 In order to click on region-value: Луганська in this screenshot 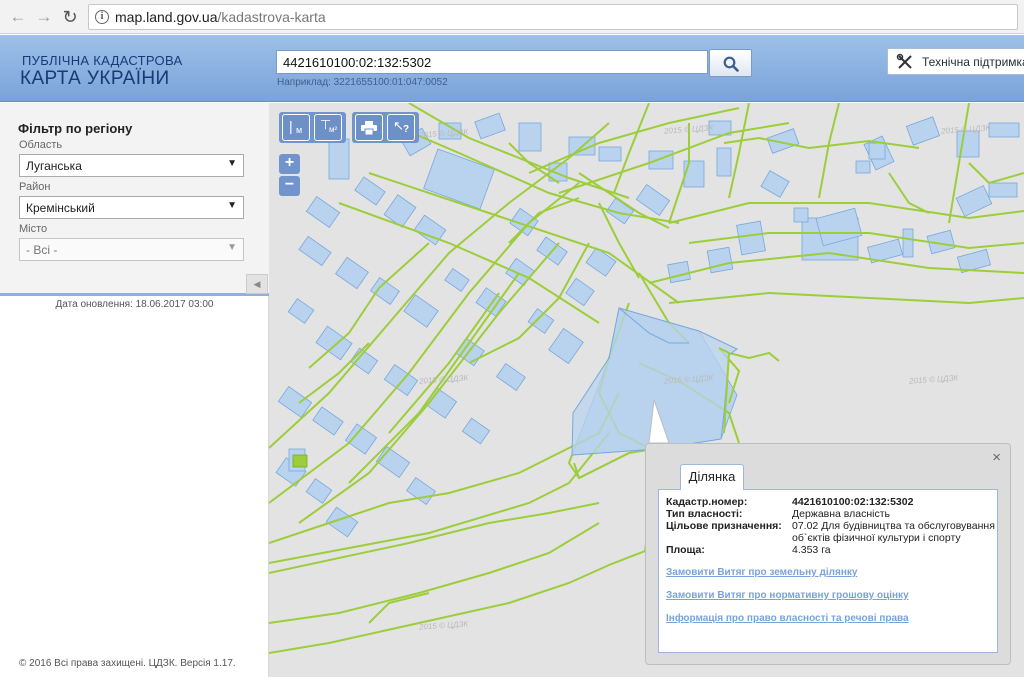, I will do `click(54, 166)`.